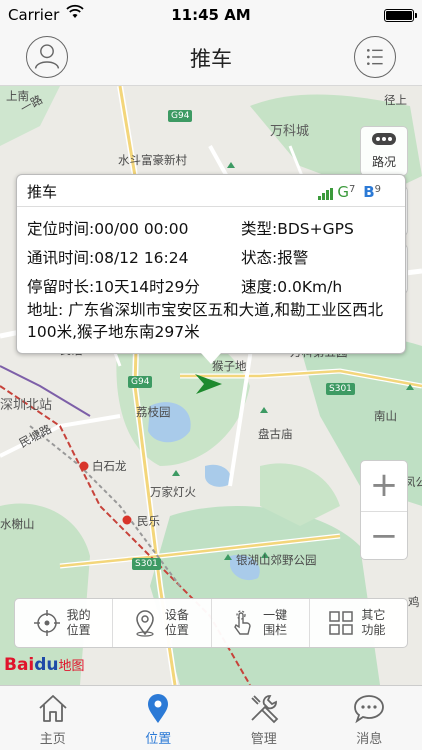  I want to click on logo-bai: Bai, so click(19, 665).